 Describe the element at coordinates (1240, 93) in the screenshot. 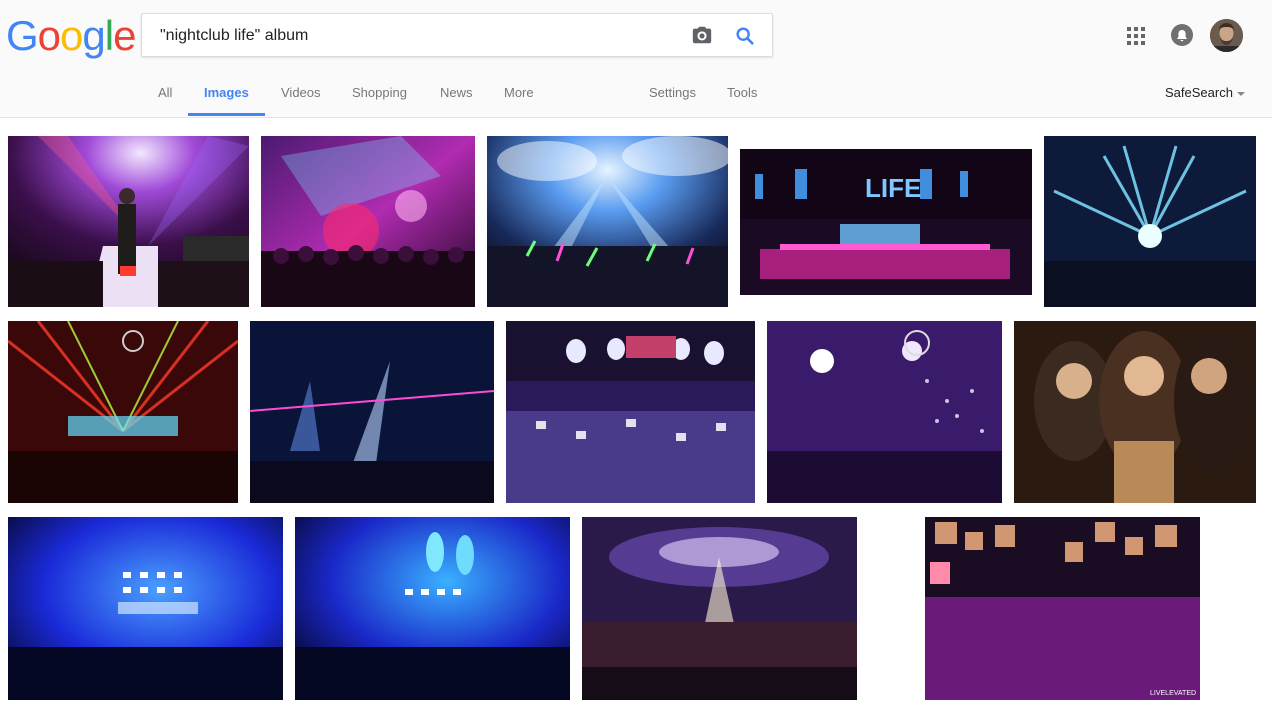

I see `chevron-down-icon` at that location.